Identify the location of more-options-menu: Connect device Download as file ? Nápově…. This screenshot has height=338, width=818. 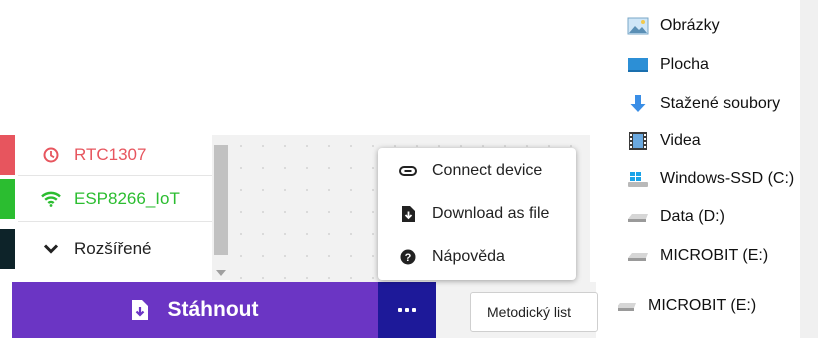
(477, 214).